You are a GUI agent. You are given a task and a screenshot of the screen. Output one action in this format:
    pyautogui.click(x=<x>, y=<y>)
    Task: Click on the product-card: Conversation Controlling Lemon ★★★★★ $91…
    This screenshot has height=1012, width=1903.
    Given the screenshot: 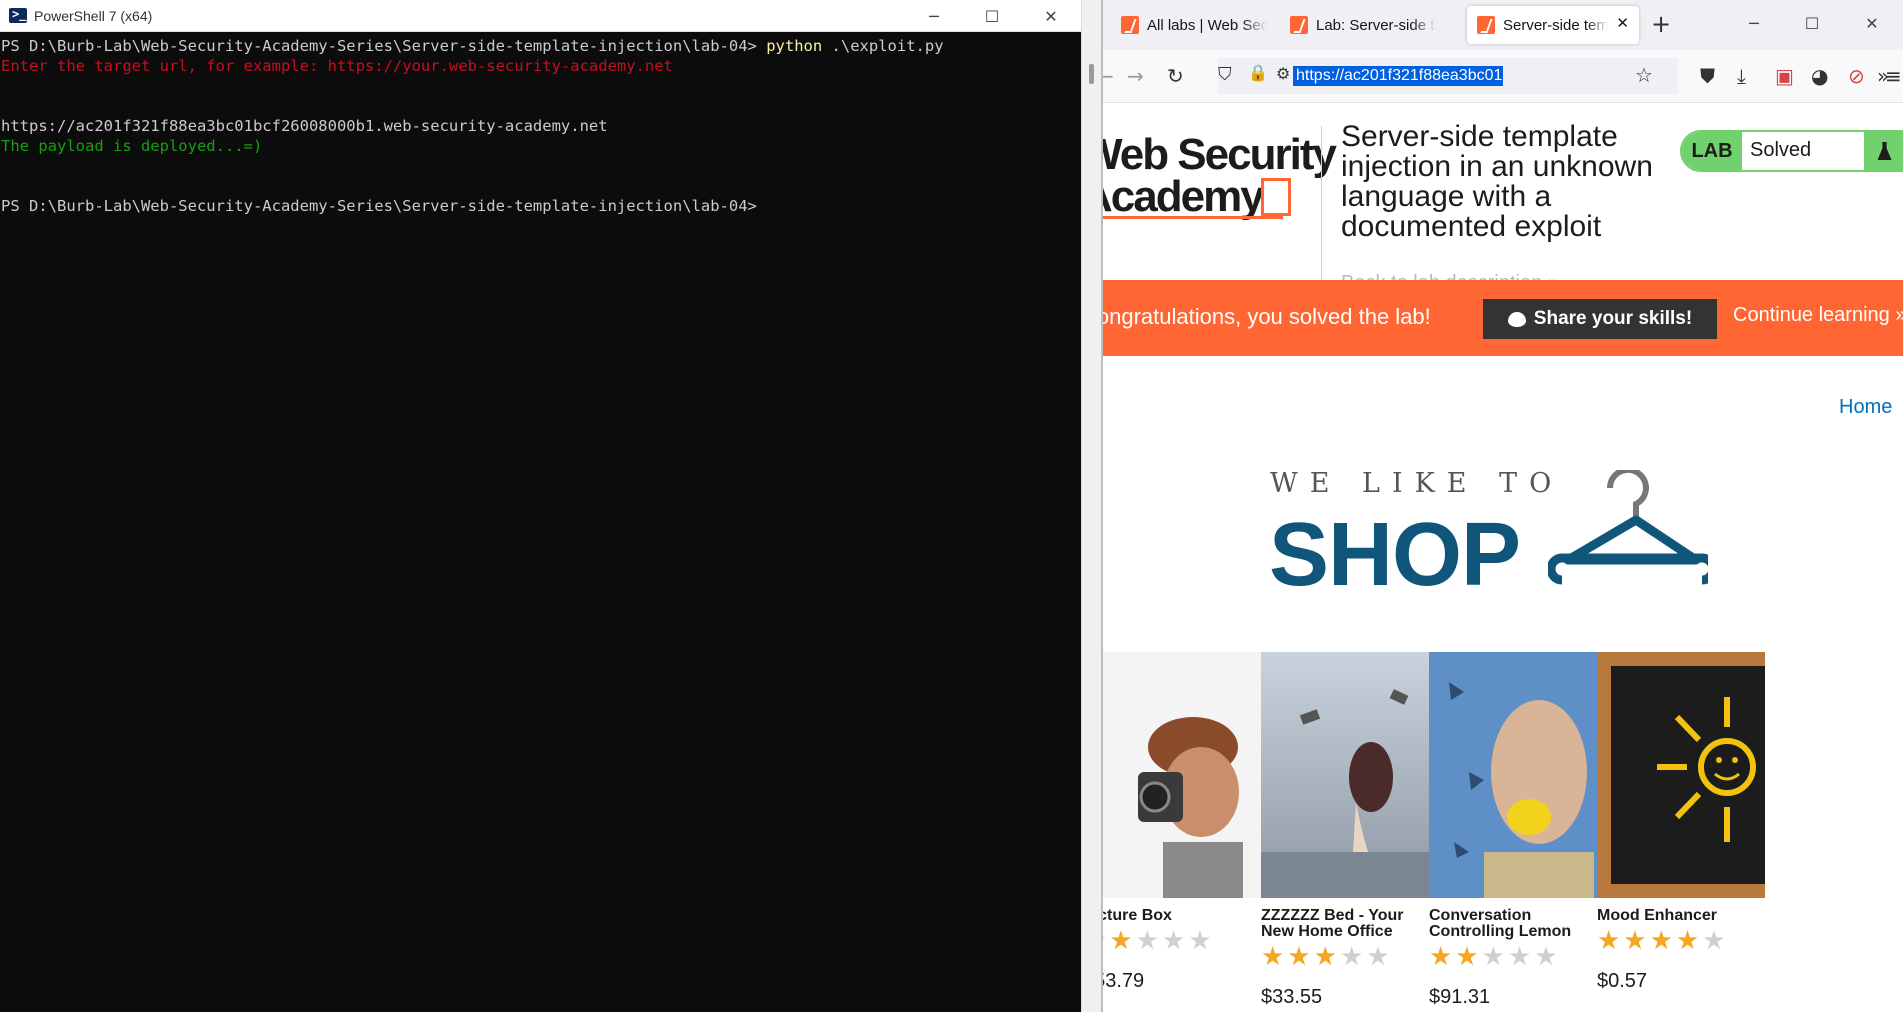 What is the action you would take?
    pyautogui.click(x=1513, y=832)
    